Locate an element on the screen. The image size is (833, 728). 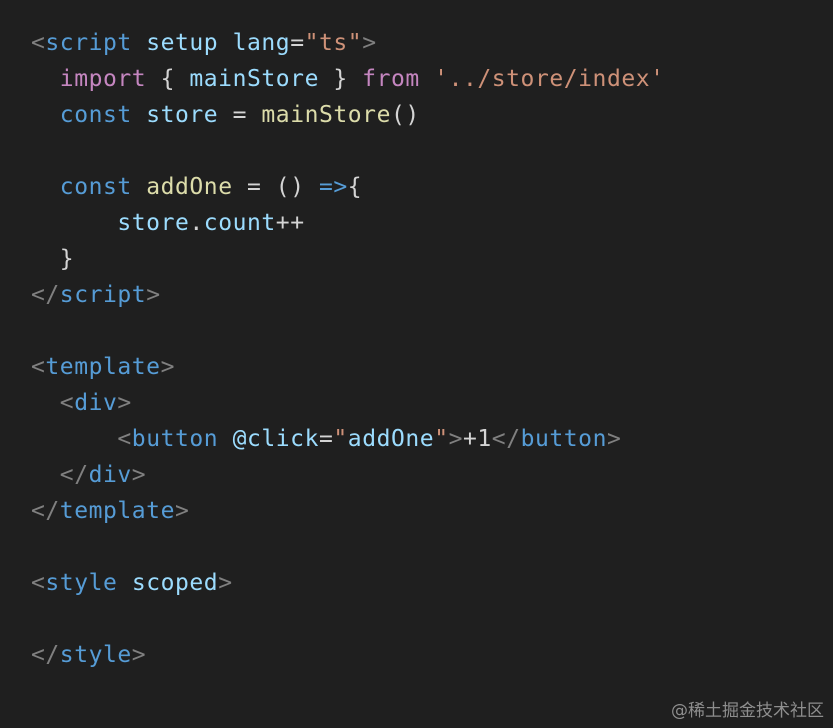
code-token-keyword-storage: => is located at coordinates (333, 187).